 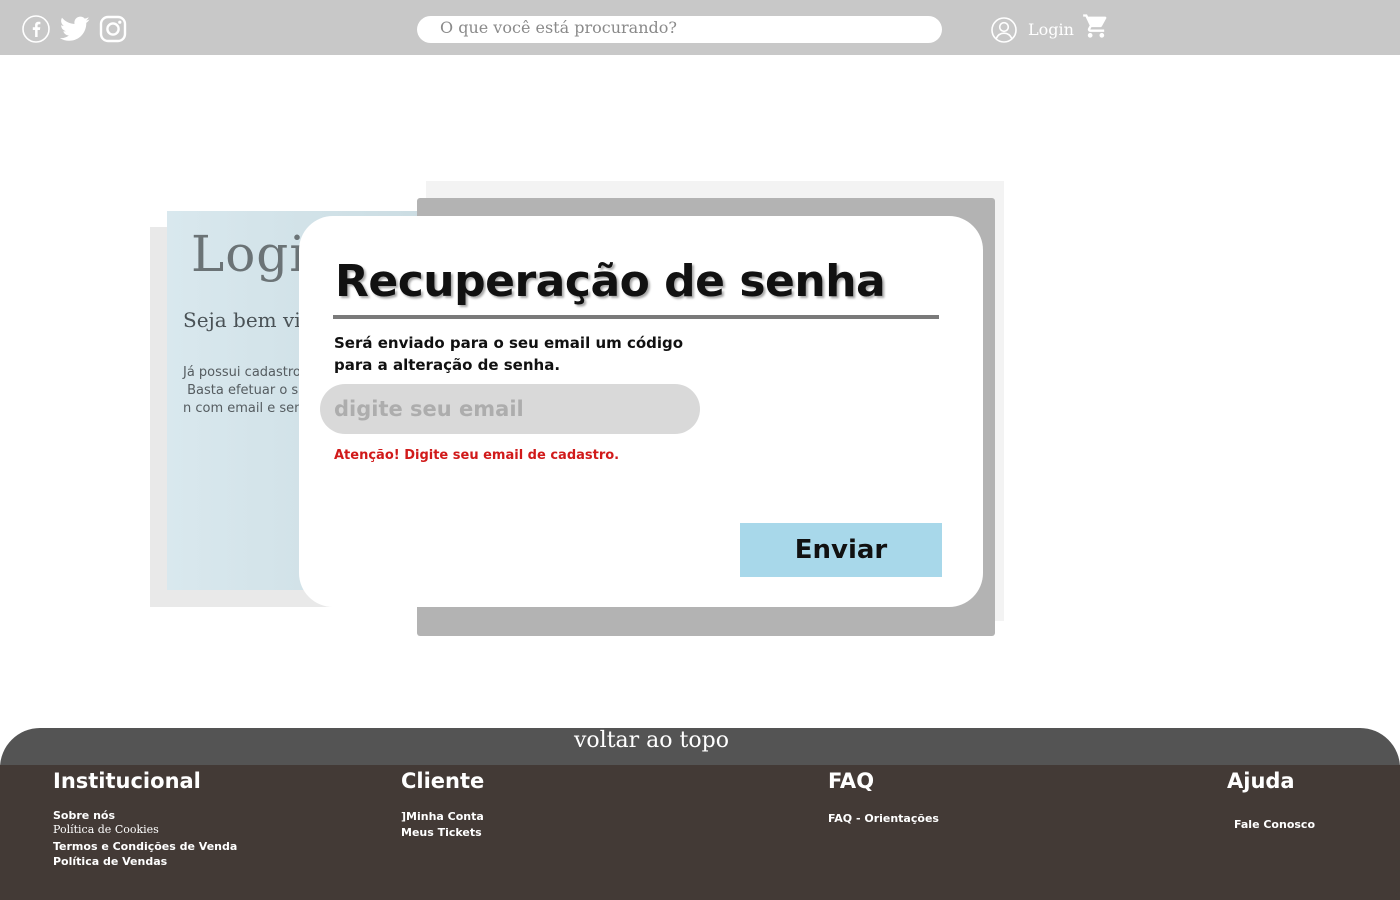 I want to click on top-bar: O que você está procurando? Login, so click(x=700, y=27).